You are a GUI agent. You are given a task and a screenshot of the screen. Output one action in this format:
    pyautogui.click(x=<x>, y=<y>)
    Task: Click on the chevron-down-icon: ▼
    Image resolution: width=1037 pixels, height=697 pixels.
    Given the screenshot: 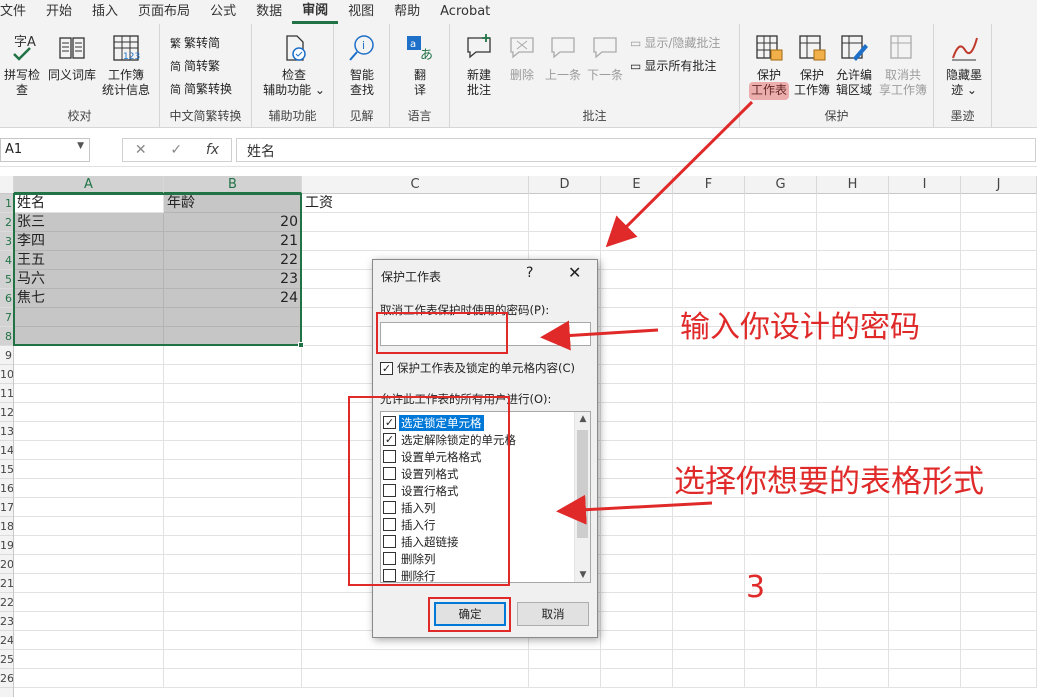 What is the action you would take?
    pyautogui.click(x=80, y=146)
    